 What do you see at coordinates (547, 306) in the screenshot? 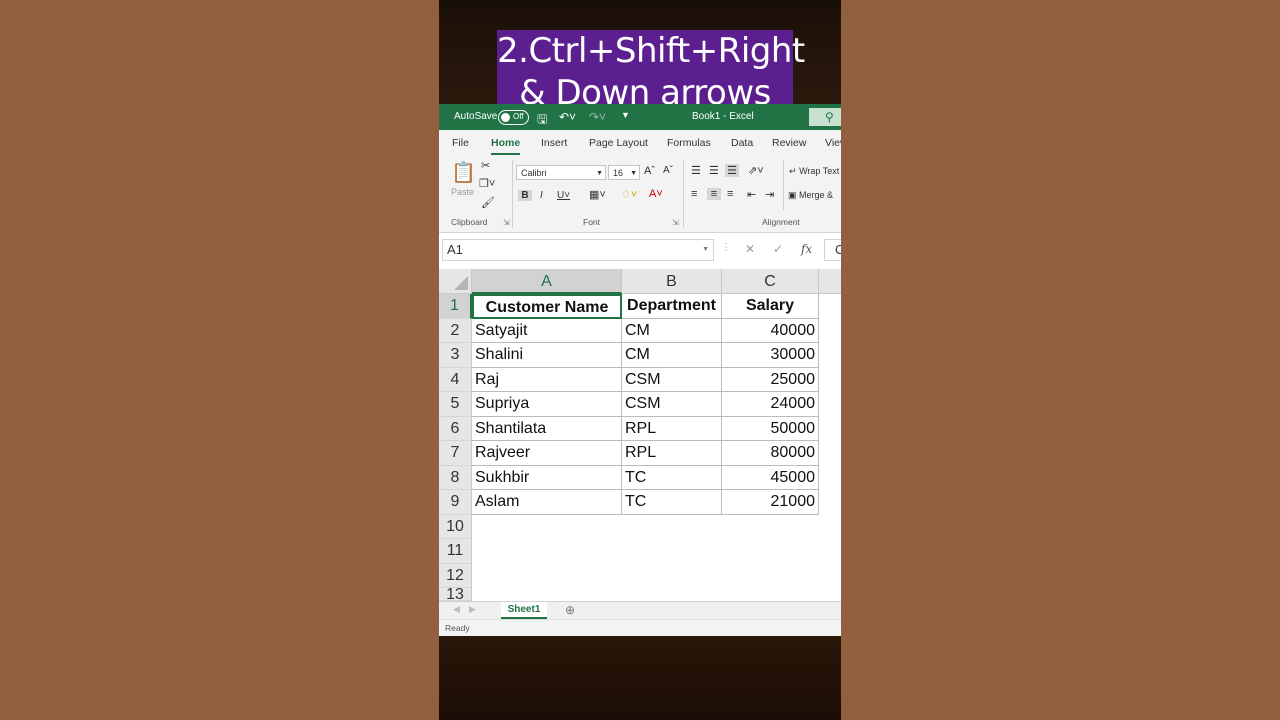
I see `cell-a1: Customer Name` at bounding box center [547, 306].